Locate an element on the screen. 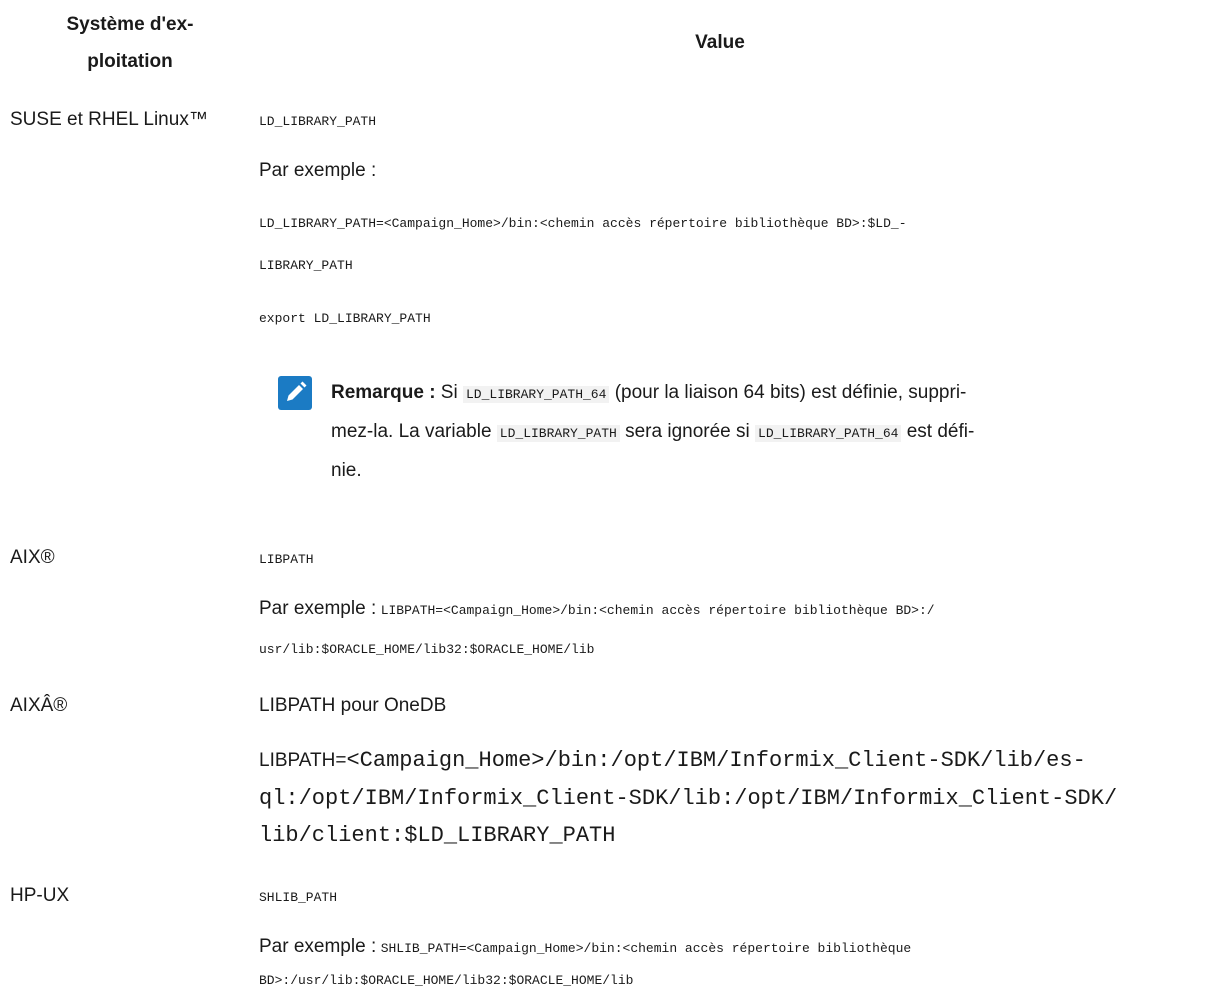 The height and width of the screenshot is (996, 1205). var-libpath: LIBPATH is located at coordinates (286, 559).